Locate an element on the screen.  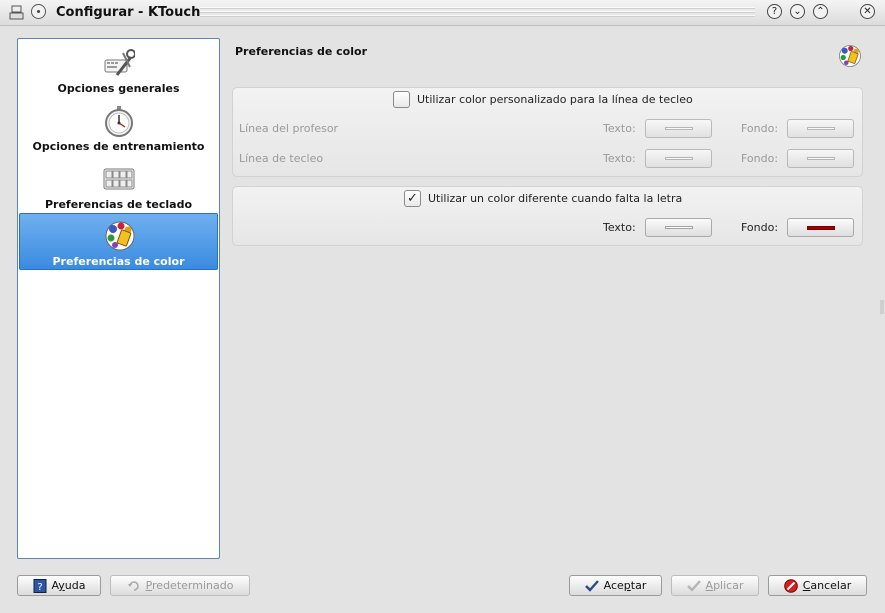
custom-color-checkbox is located at coordinates (401, 99).